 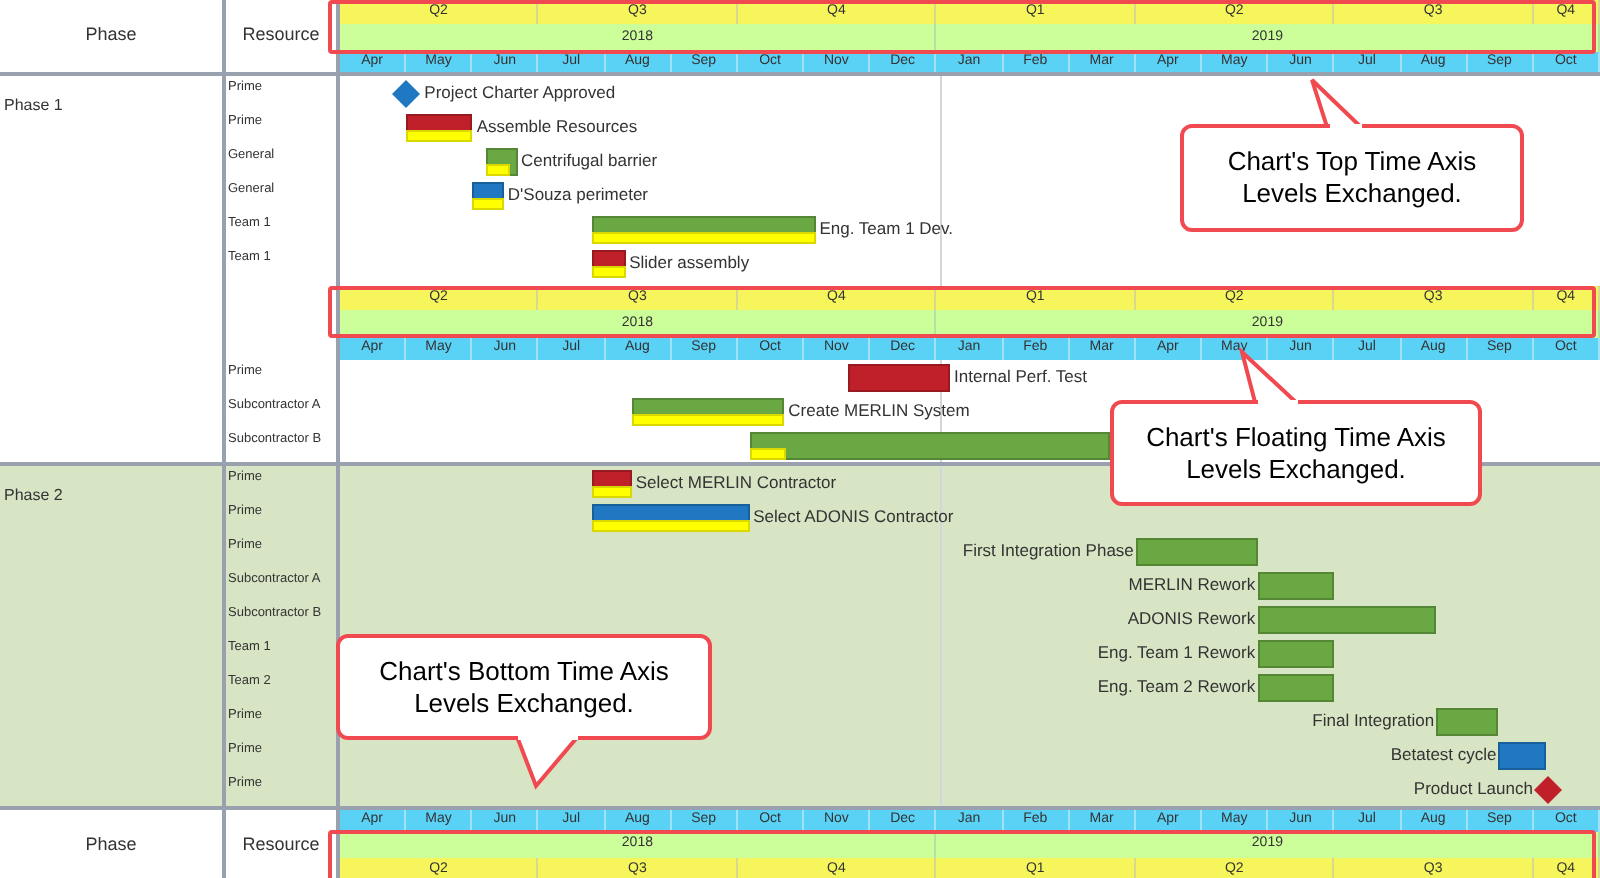 I want to click on task-label: First Integration Phase, so click(x=1048, y=551).